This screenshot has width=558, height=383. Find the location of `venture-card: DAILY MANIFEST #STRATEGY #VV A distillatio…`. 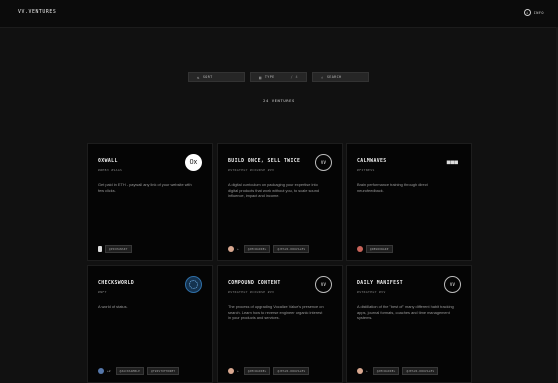

venture-card: DAILY MANIFEST #STRATEGY #VV A distillatio… is located at coordinates (409, 324).